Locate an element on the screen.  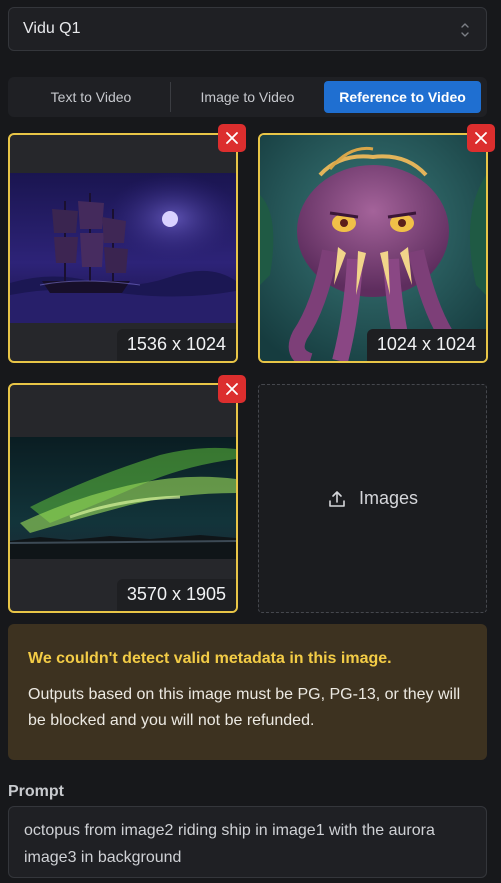
chevron-updown-icon is located at coordinates (465, 30).